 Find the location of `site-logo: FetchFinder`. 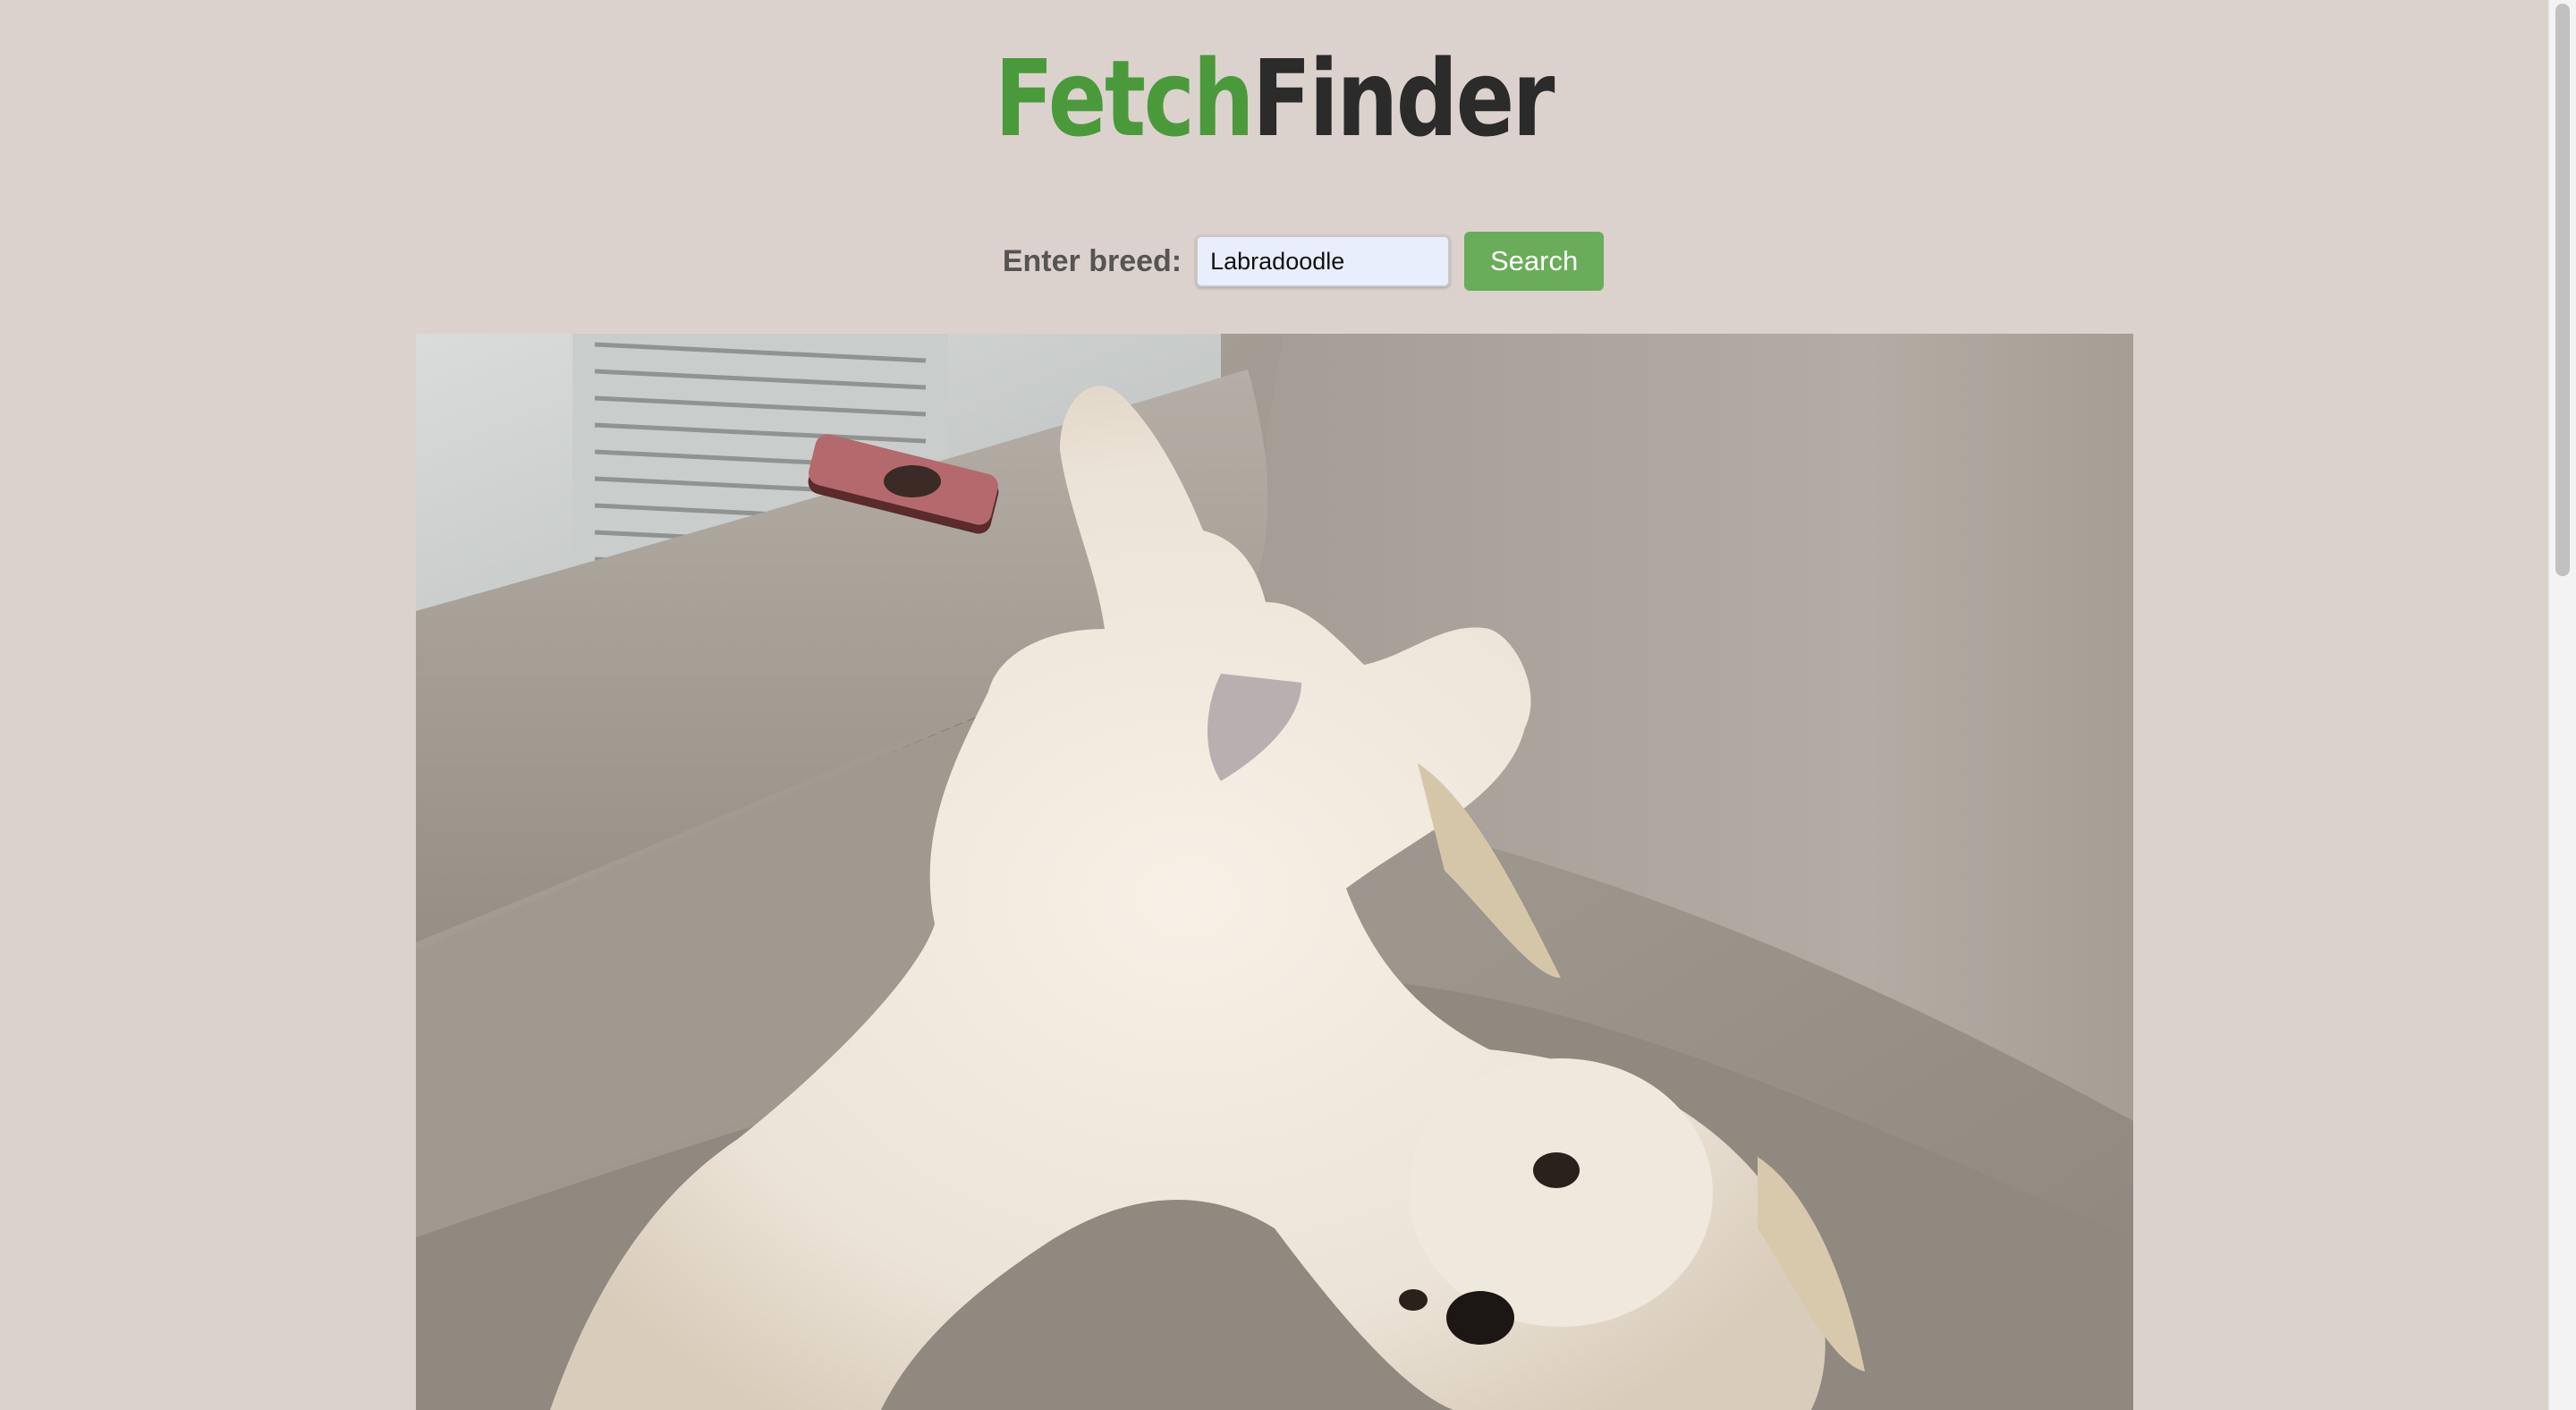

site-logo: FetchFinder is located at coordinates (1273, 100).